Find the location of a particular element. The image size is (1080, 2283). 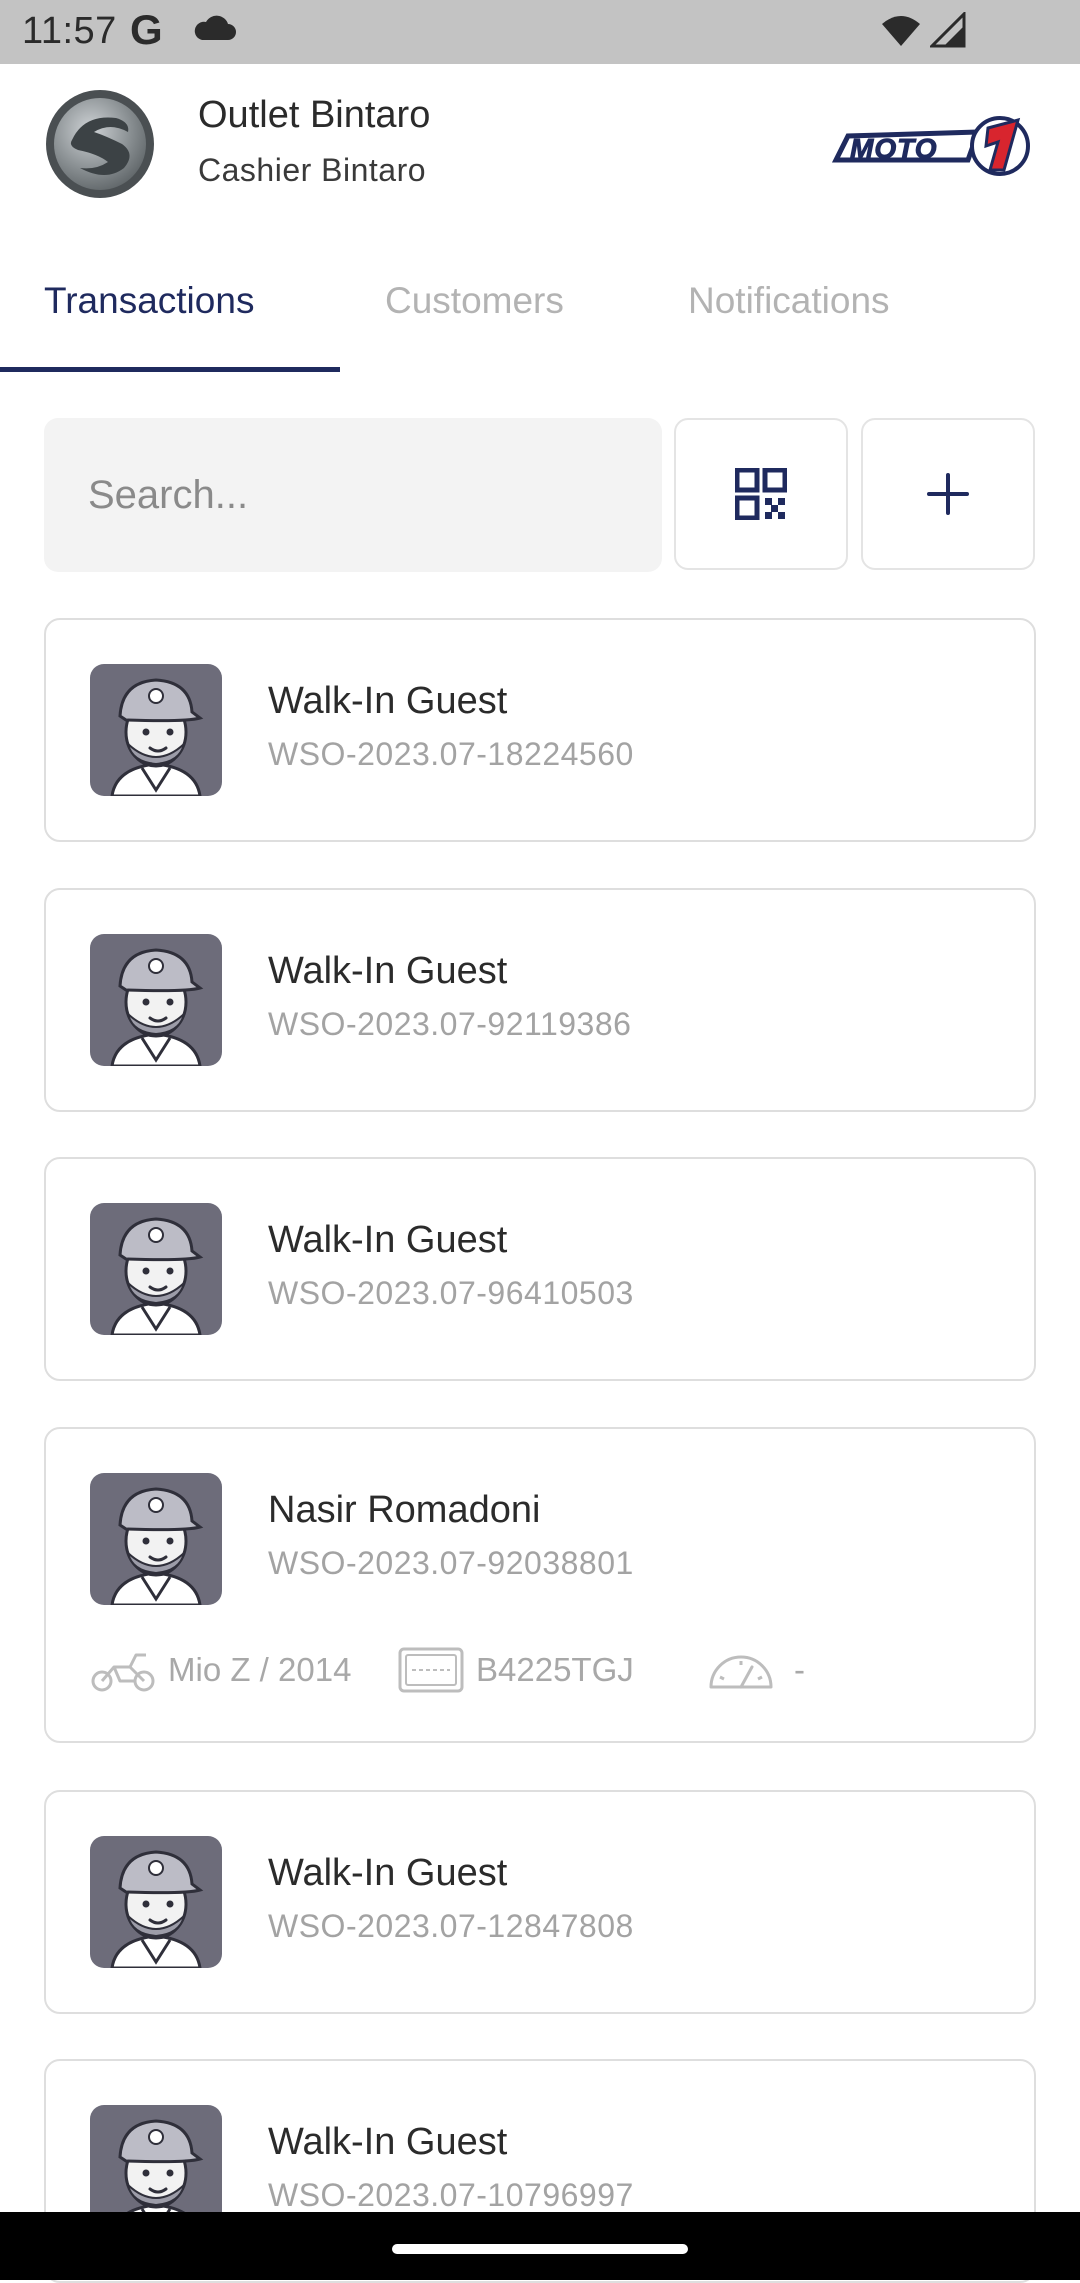

odometer-info: - is located at coordinates (755, 1670).